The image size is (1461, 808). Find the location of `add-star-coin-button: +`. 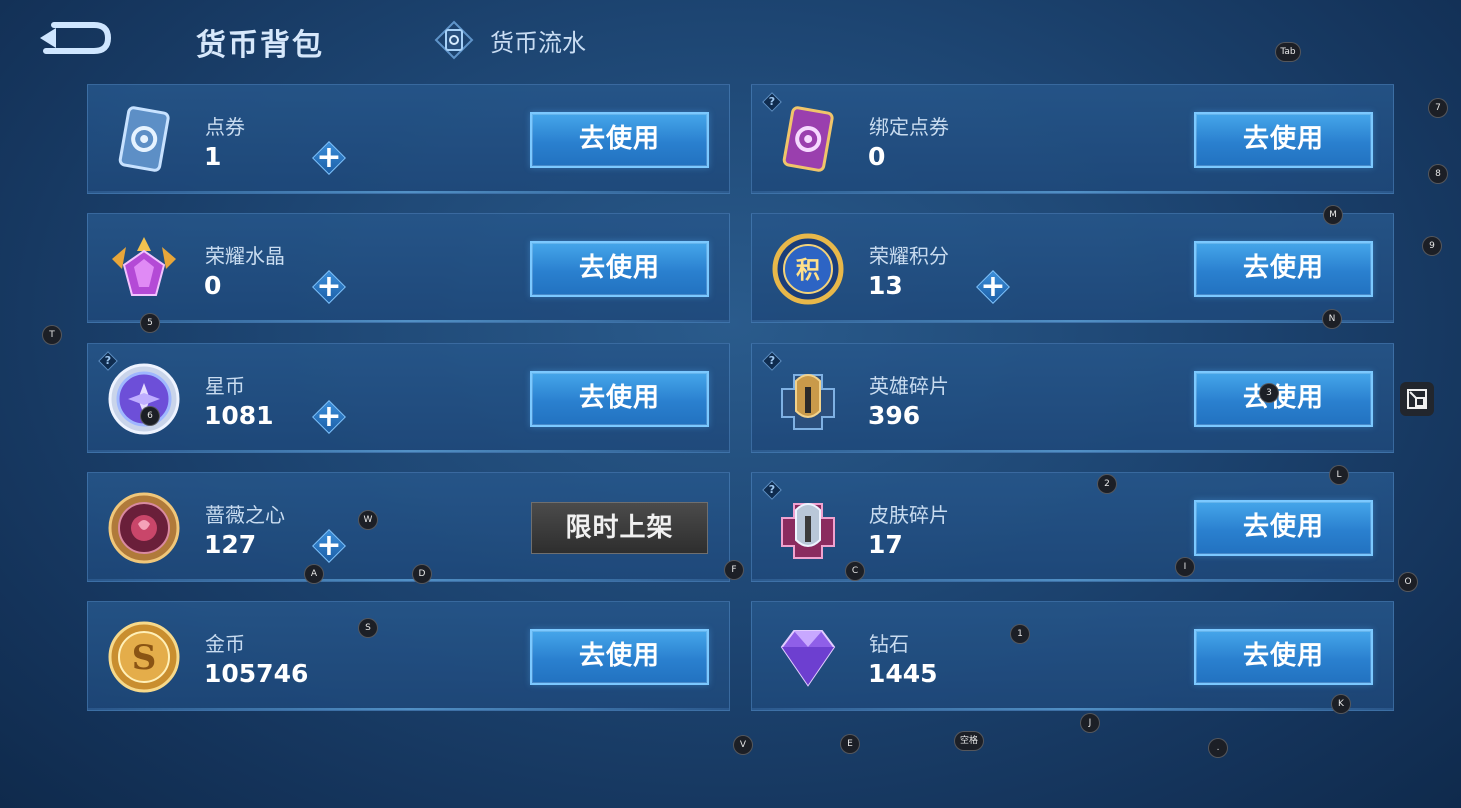

add-star-coin-button: + is located at coordinates (329, 417).